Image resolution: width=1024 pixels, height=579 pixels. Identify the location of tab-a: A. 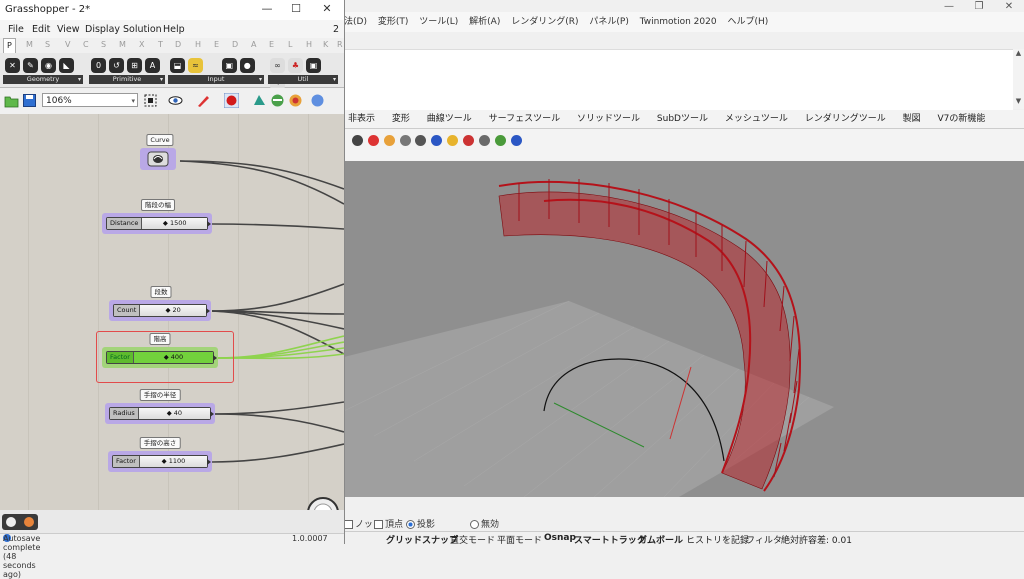
(253, 44).